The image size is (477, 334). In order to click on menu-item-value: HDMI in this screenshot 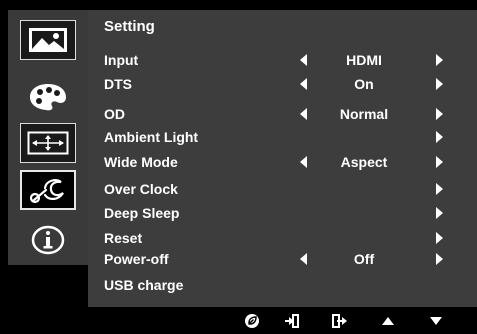, I will do `click(364, 60)`.